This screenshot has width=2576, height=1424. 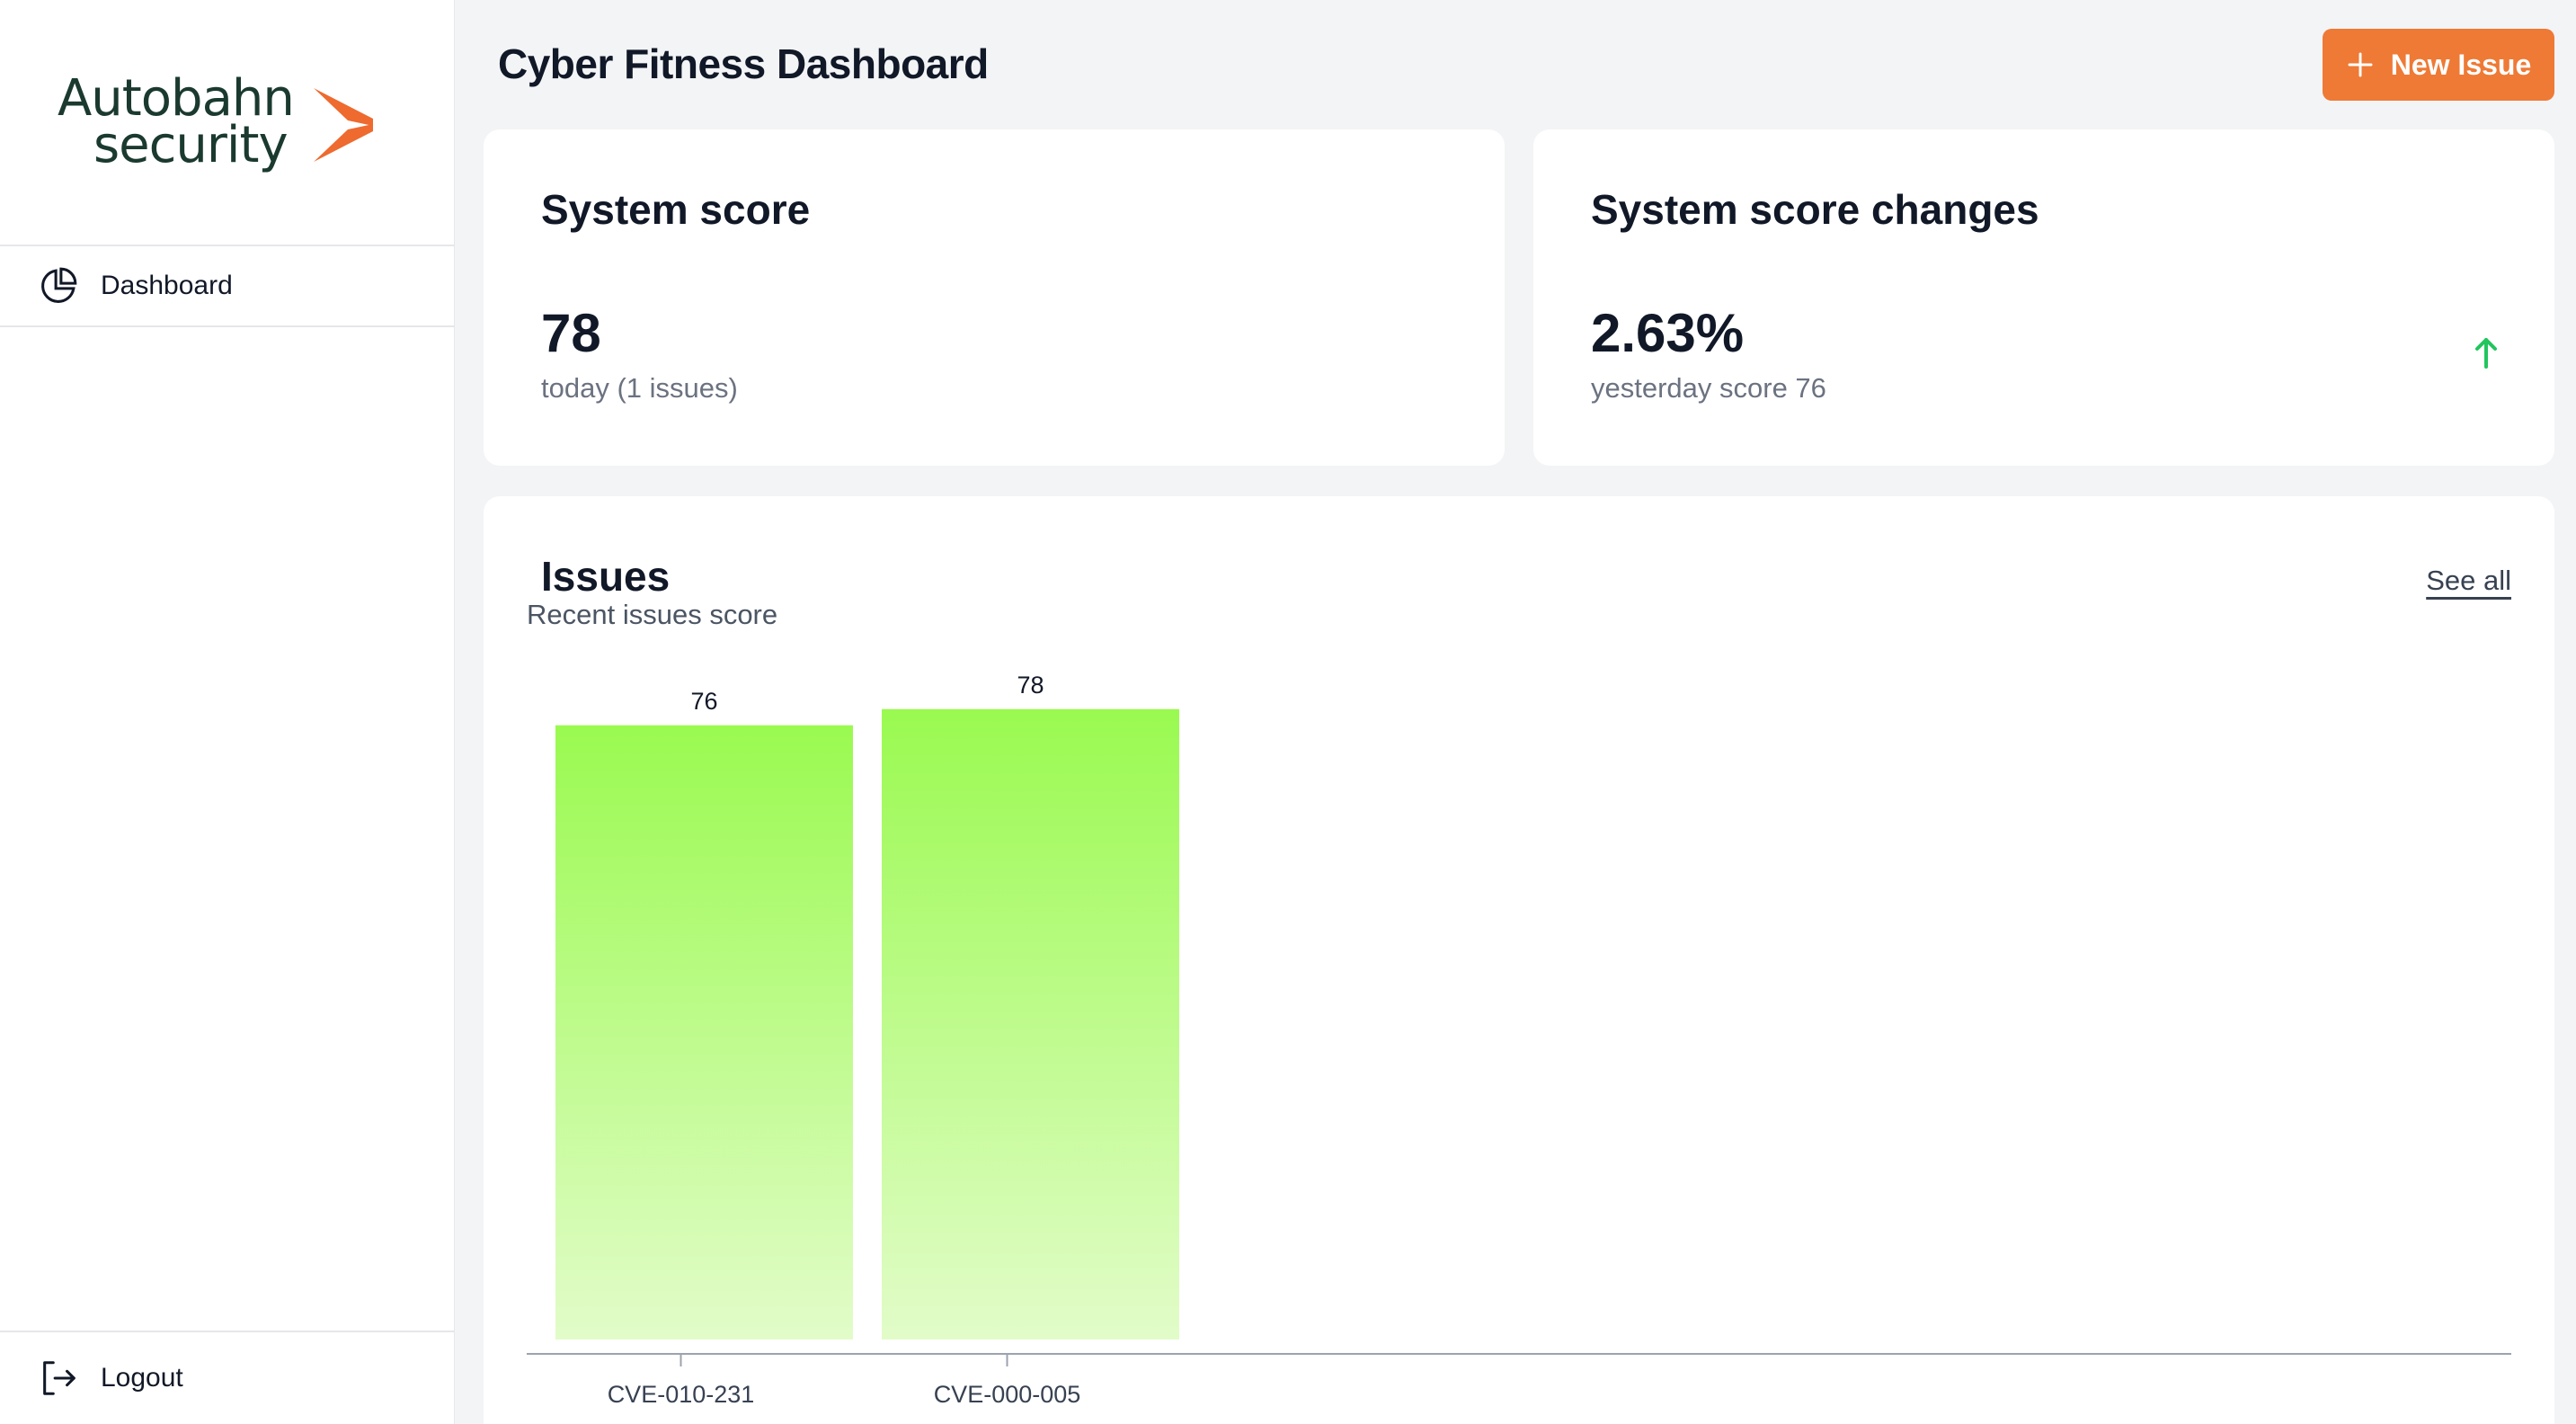 I want to click on logout-label: Logout, so click(x=142, y=1378).